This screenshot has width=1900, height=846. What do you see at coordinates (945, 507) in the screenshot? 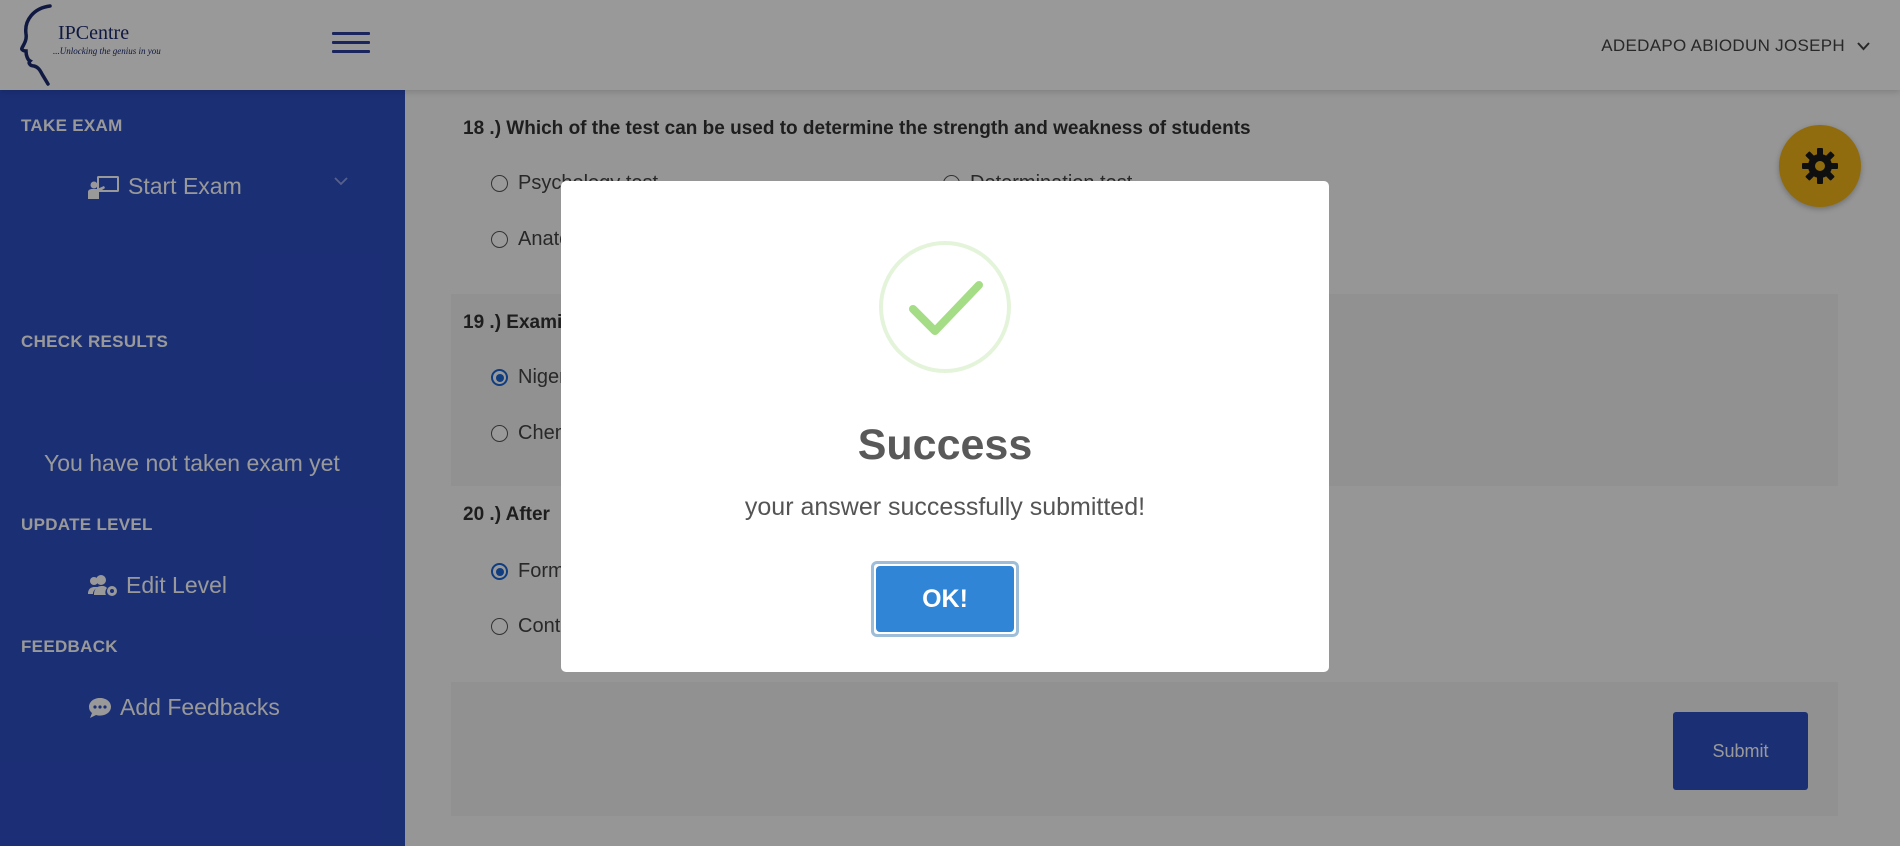
I see `dialog-message: your answer successfully submitted!` at bounding box center [945, 507].